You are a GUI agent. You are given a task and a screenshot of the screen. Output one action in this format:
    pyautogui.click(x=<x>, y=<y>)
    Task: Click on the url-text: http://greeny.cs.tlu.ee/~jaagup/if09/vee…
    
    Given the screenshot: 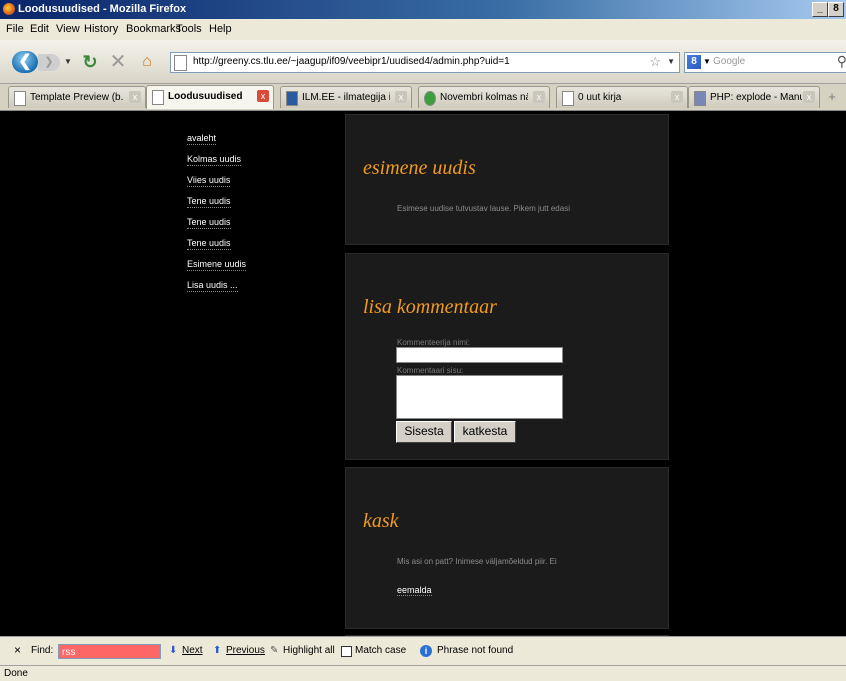 What is the action you would take?
    pyautogui.click(x=351, y=61)
    